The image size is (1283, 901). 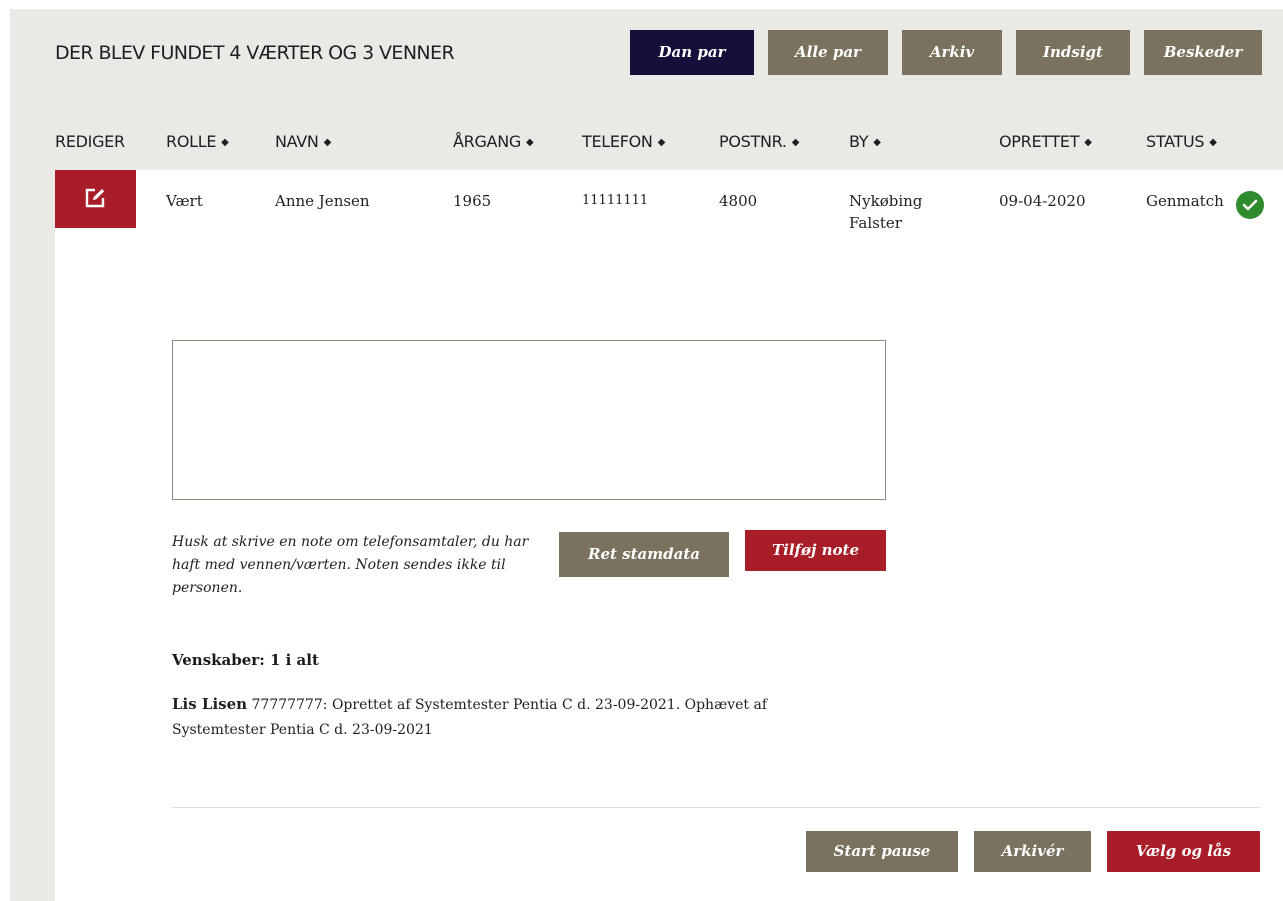 I want to click on cell-oprettet: 09-04-2020, so click(x=1042, y=201).